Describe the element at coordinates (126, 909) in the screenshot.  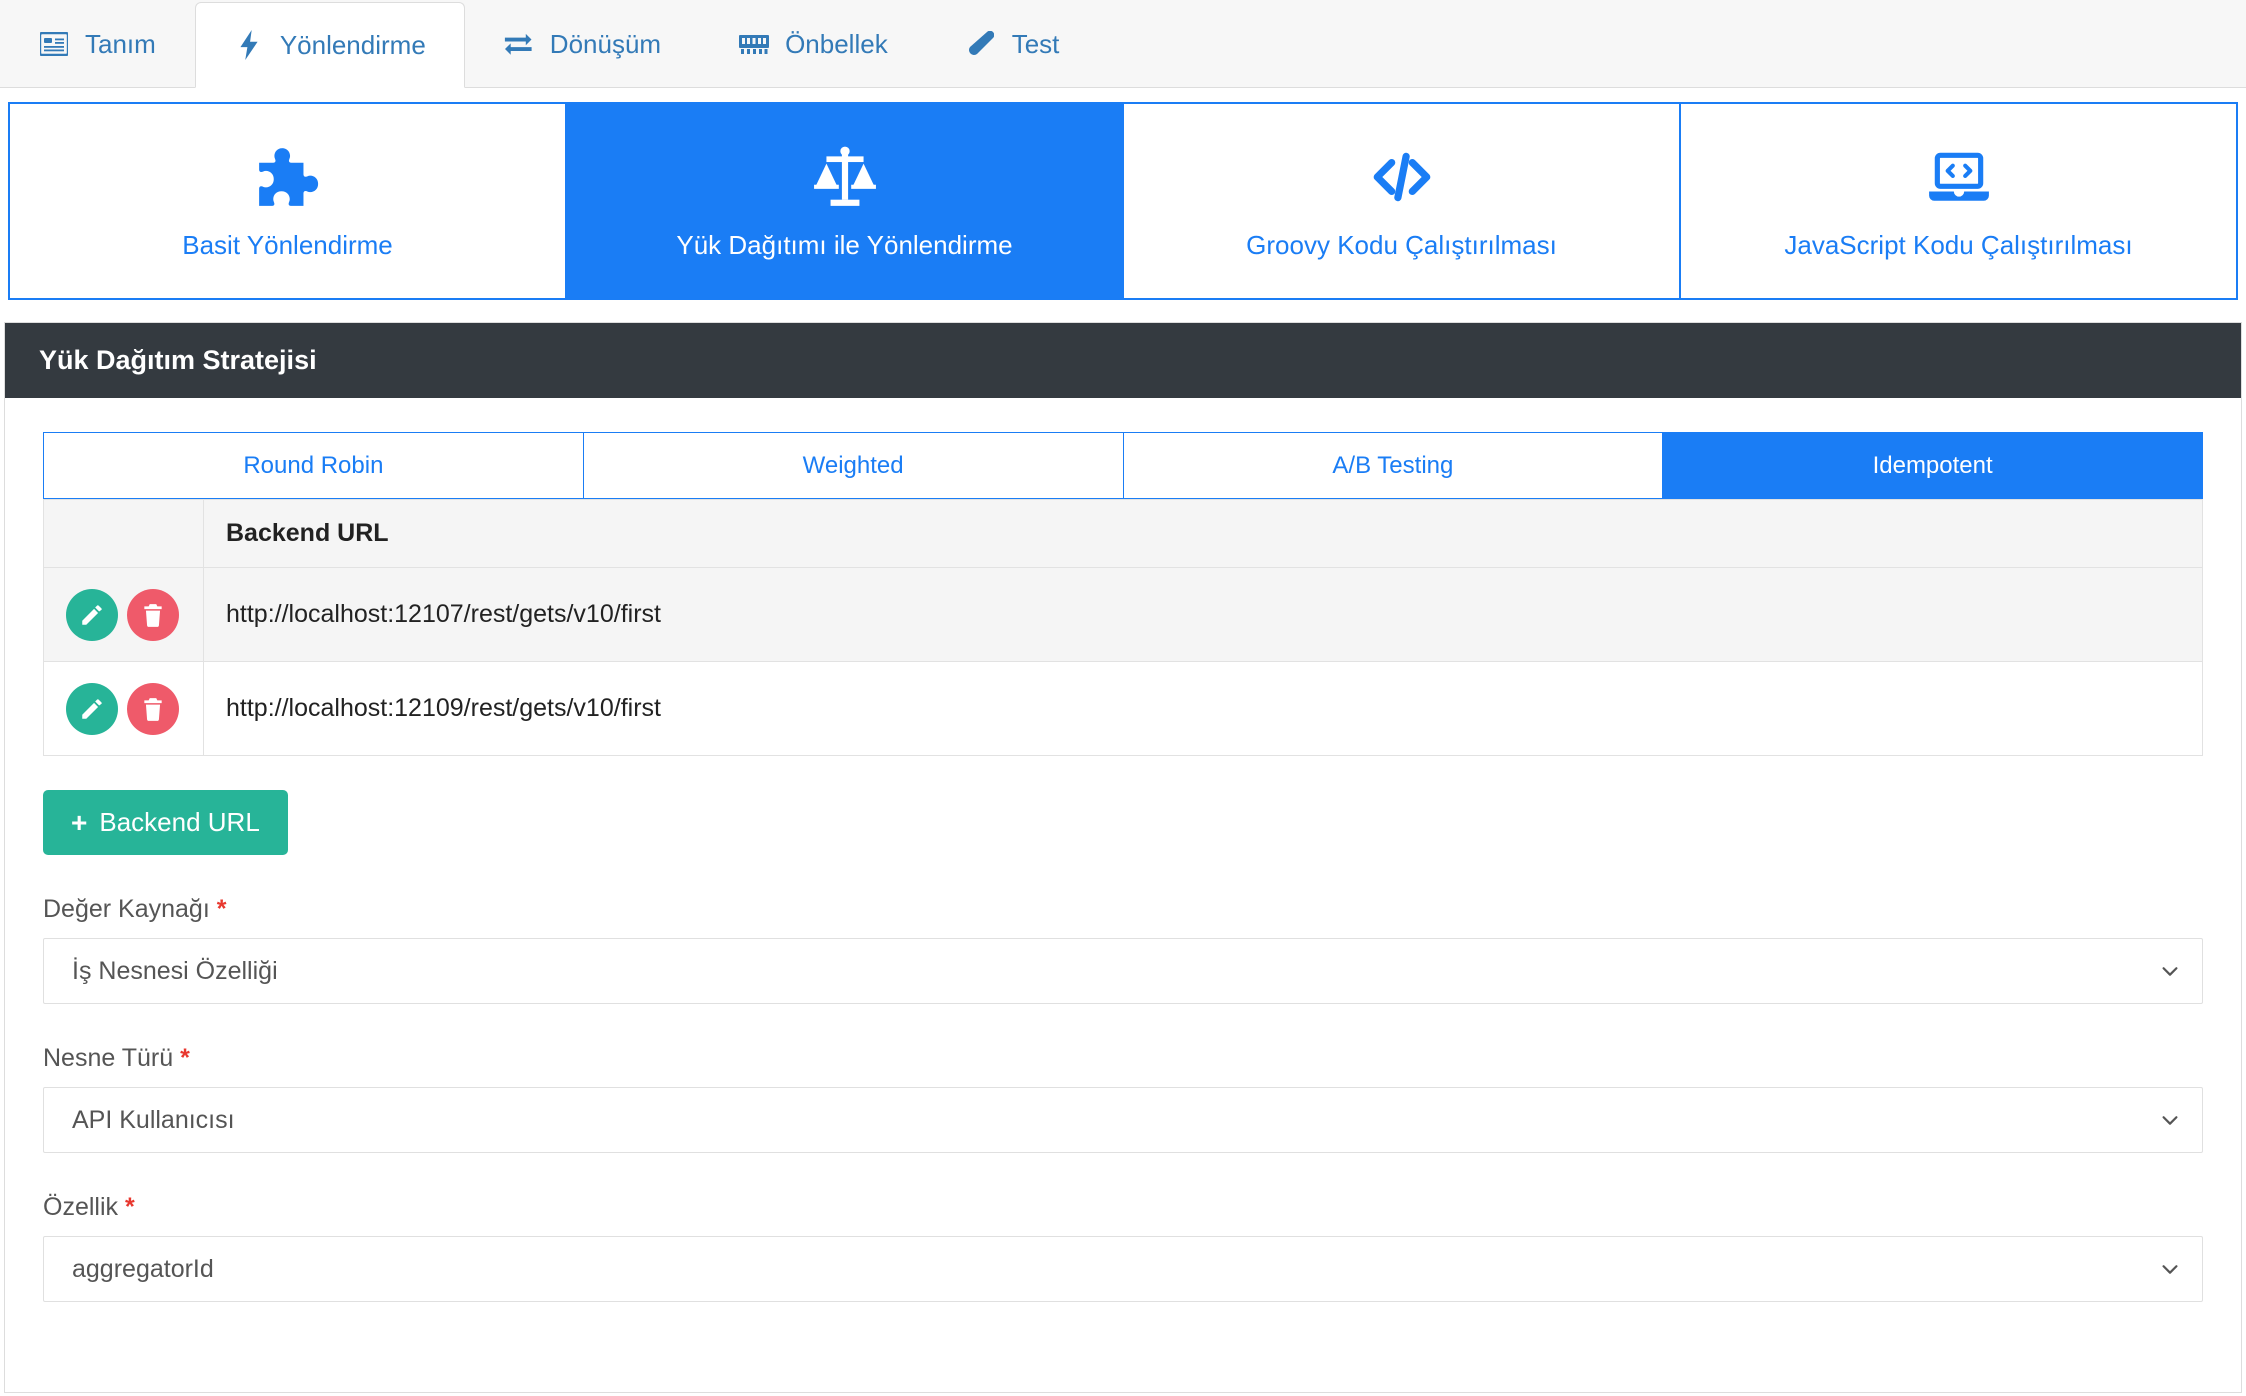
I see `field-label-text: Değer Kaynağı` at that location.